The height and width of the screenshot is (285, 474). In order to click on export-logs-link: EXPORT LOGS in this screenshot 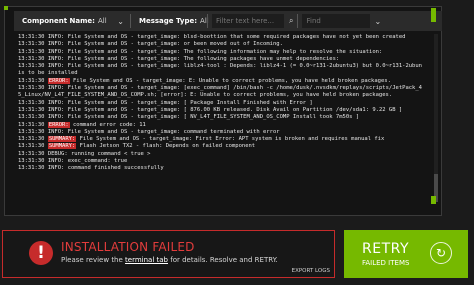, I will do `click(311, 271)`.